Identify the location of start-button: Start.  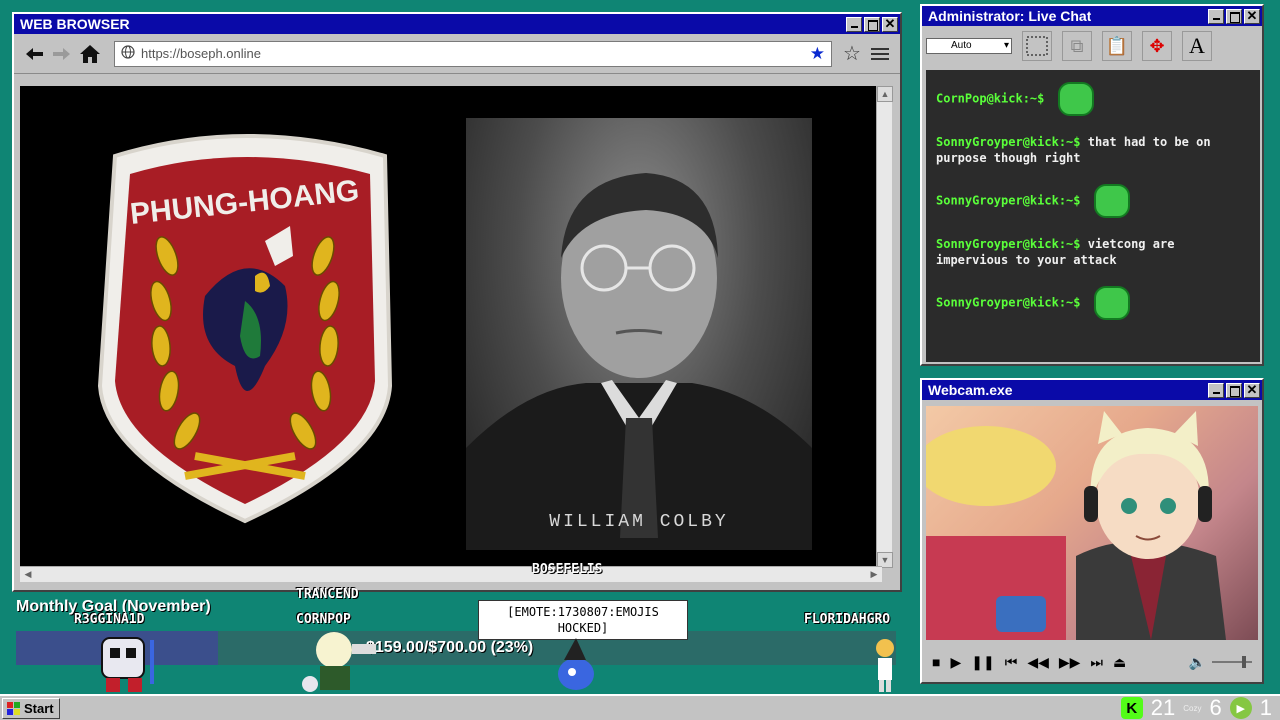
(31, 708).